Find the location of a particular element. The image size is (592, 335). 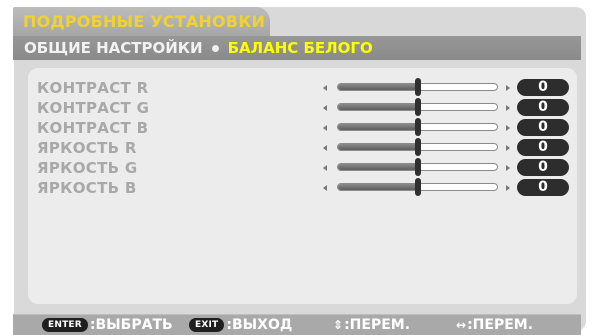

breadcrumb: ОБЩИЕ НАСТРОЙКИ БАЛАНС БЕЛОГО is located at coordinates (297, 48).